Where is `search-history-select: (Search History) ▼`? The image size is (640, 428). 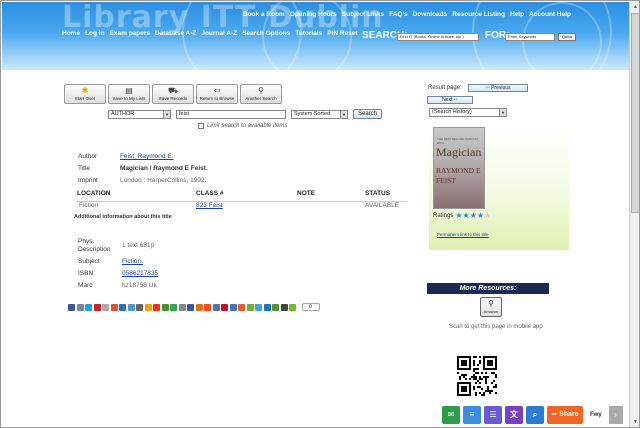 search-history-select: (Search History) ▼ is located at coordinates (468, 112).